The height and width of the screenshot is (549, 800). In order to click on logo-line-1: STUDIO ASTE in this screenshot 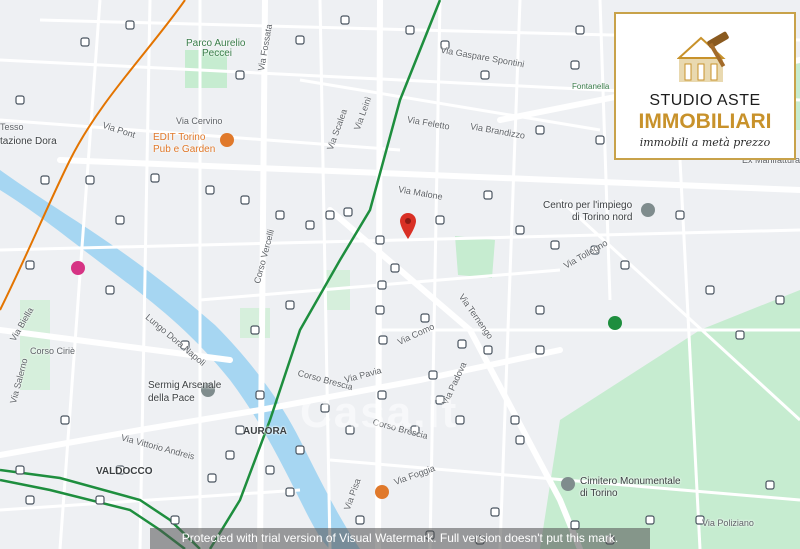, I will do `click(705, 100)`.